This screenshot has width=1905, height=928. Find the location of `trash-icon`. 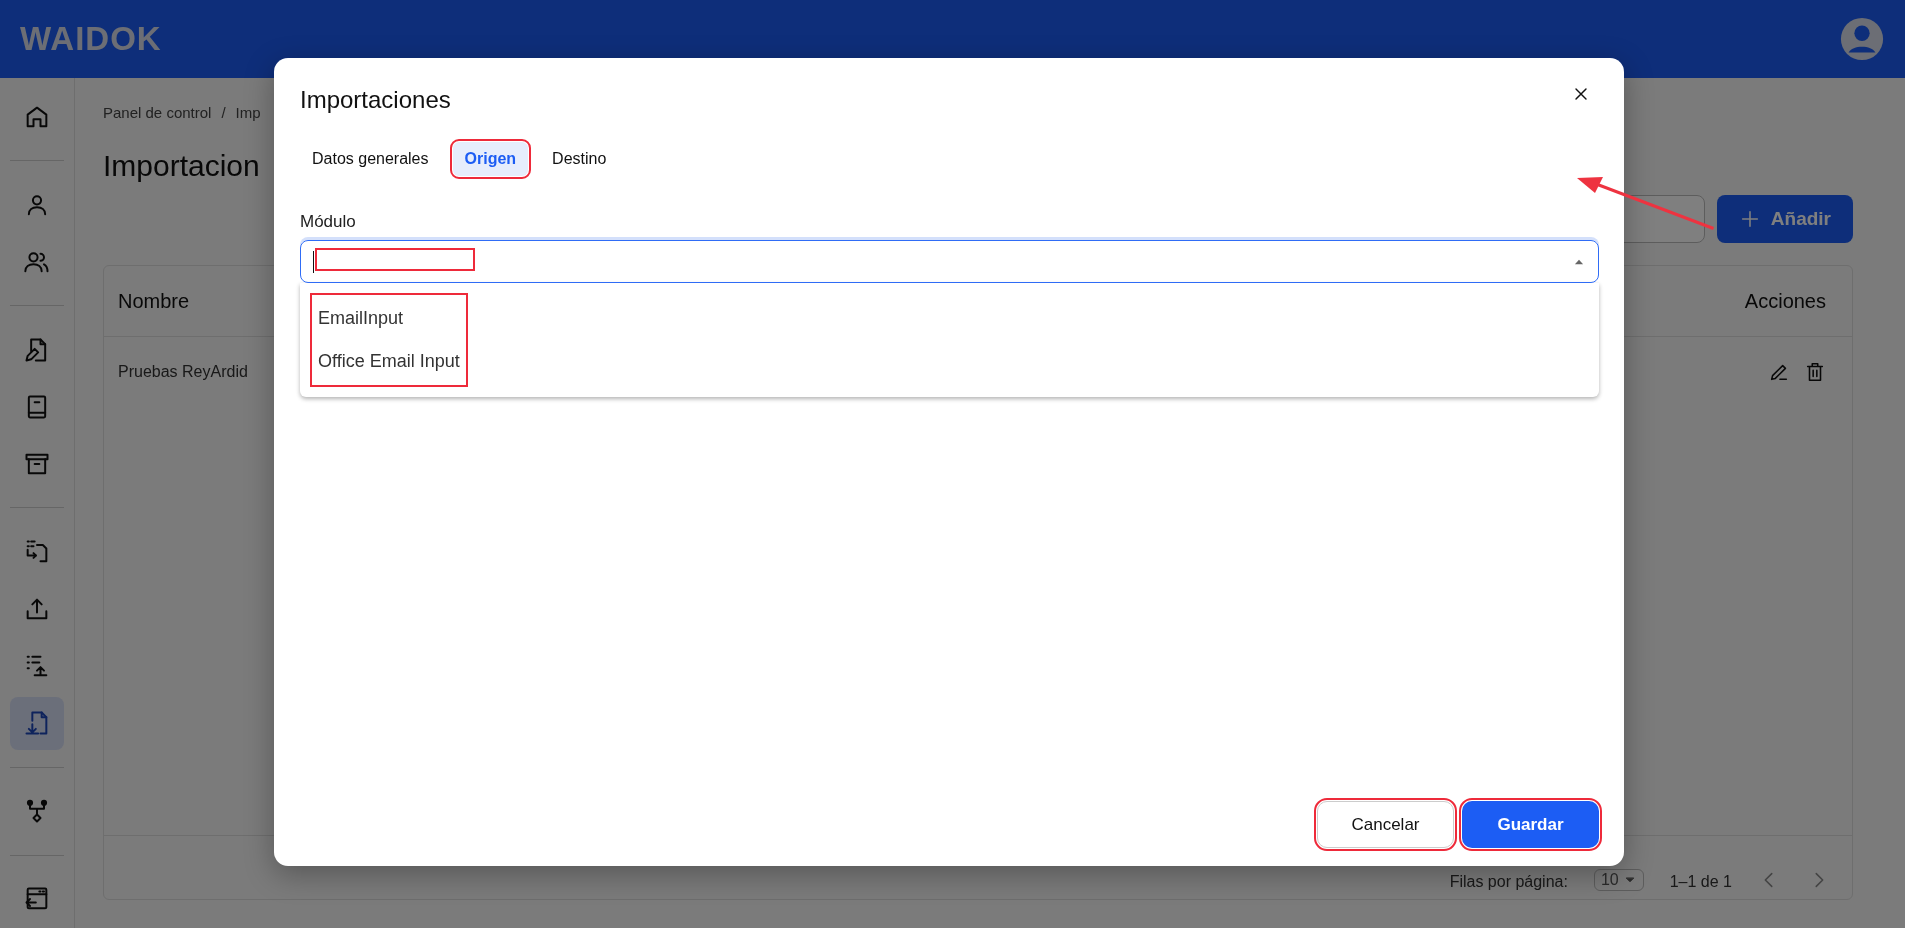

trash-icon is located at coordinates (1815, 372).